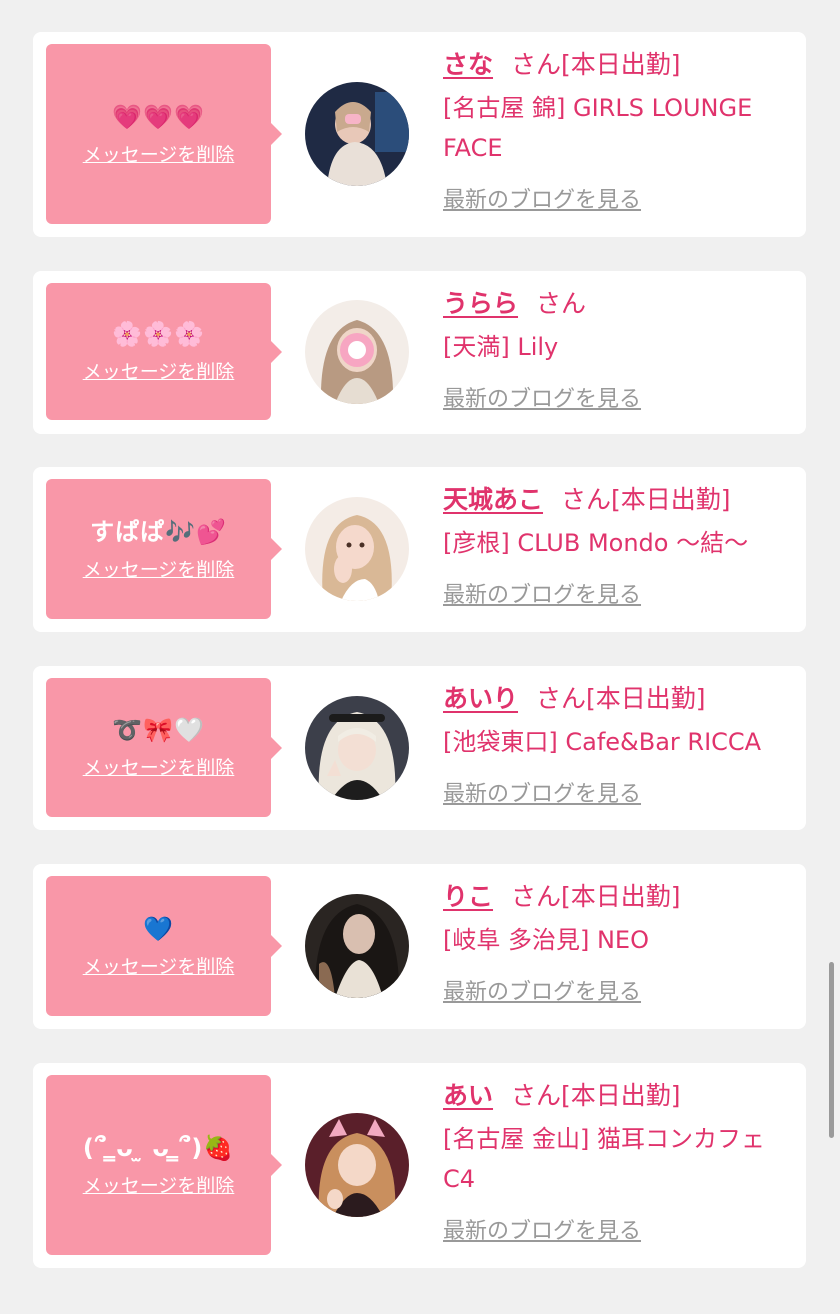 The height and width of the screenshot is (1314, 840). I want to click on message-text: ➰🎀🤍, so click(158, 730).